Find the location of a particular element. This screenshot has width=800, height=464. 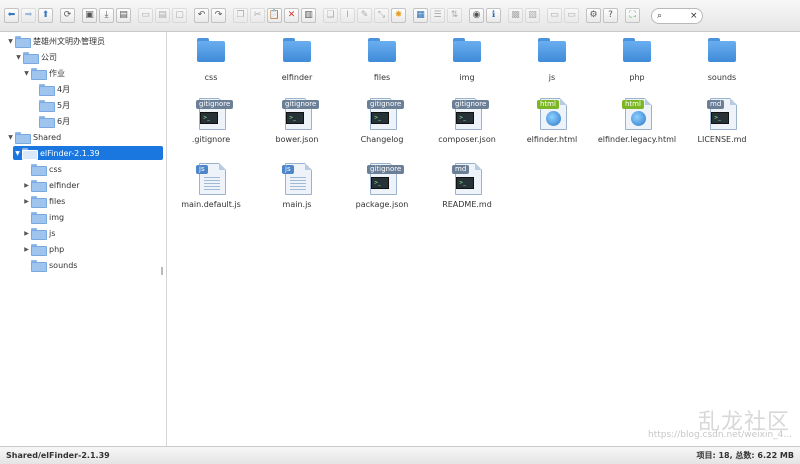

tree-node: ▶ files is located at coordinates (43, 201).